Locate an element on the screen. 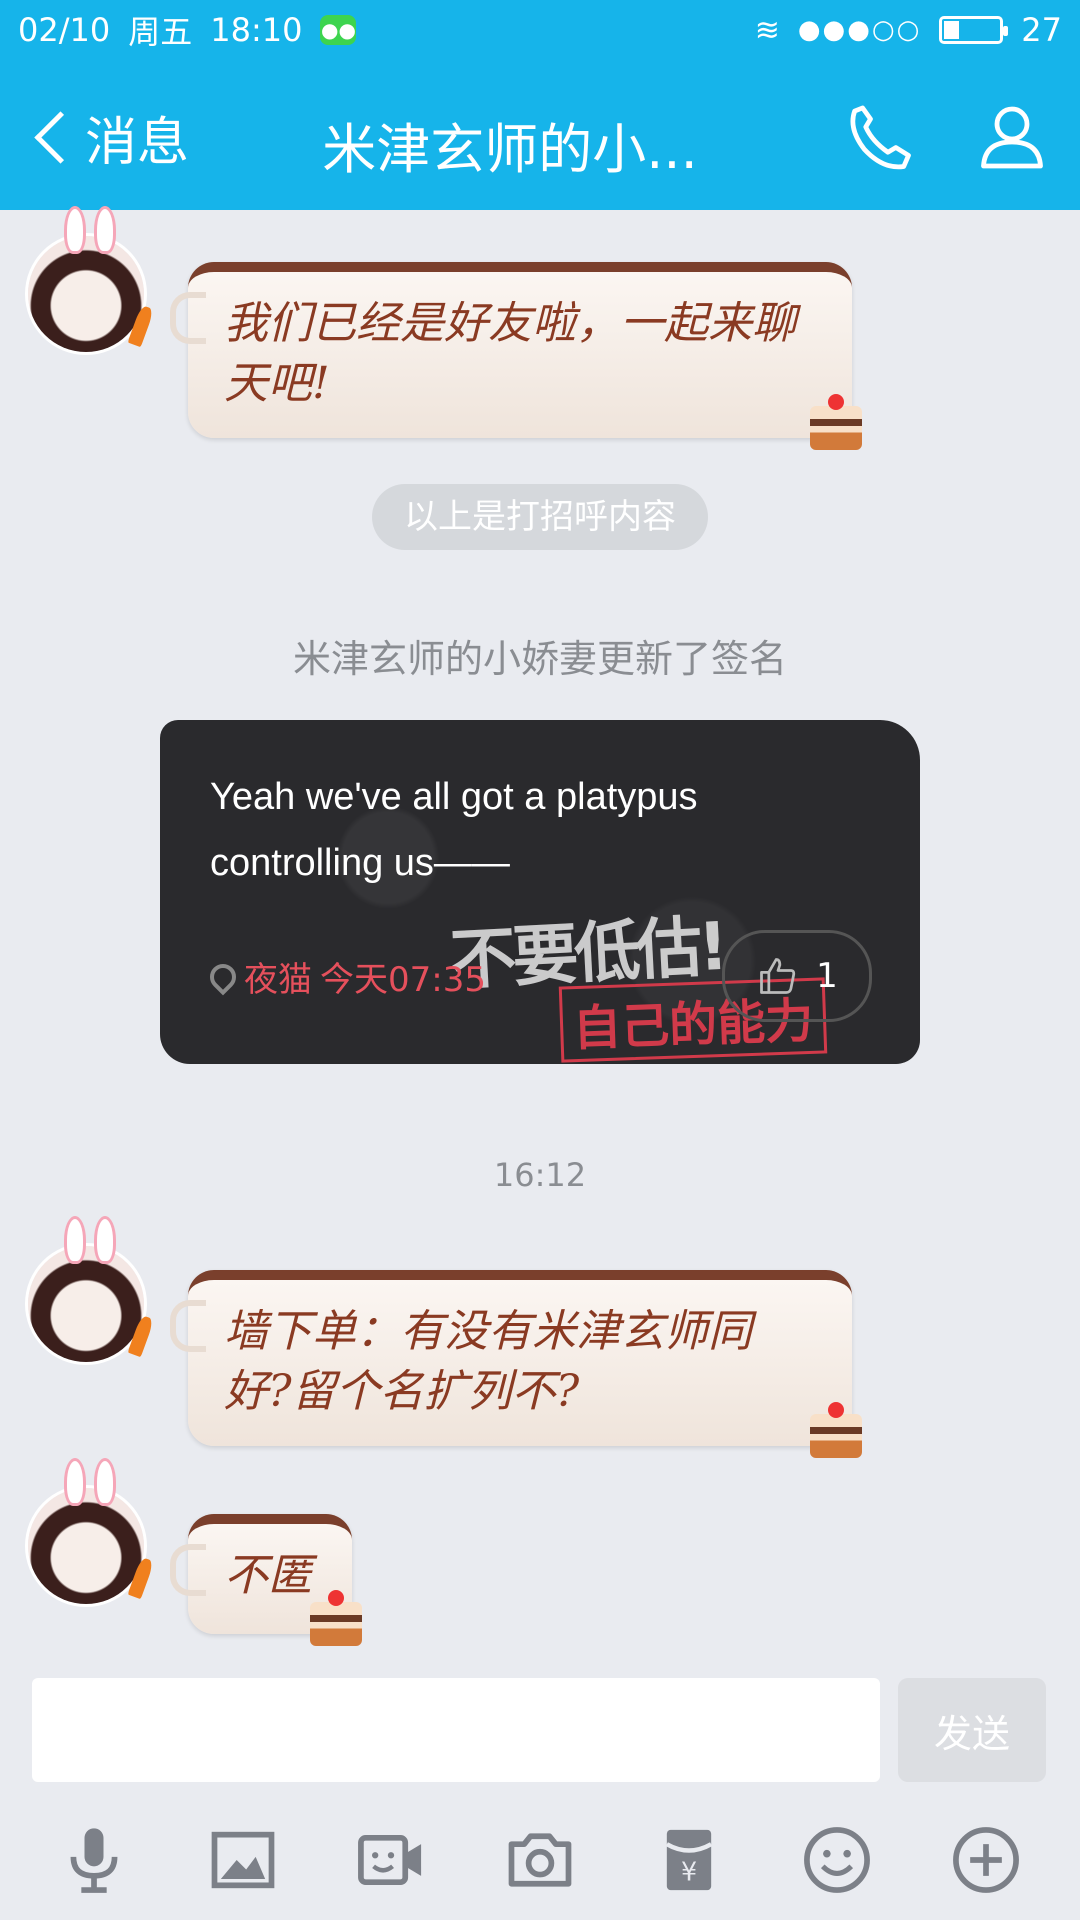  video-chat-icon-graphic is located at coordinates (390, 1860).